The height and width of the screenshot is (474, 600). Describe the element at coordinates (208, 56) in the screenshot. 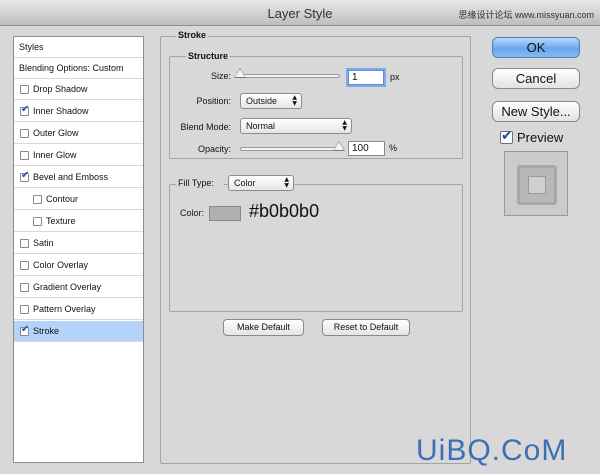

I see `structure-title: Structure` at that location.